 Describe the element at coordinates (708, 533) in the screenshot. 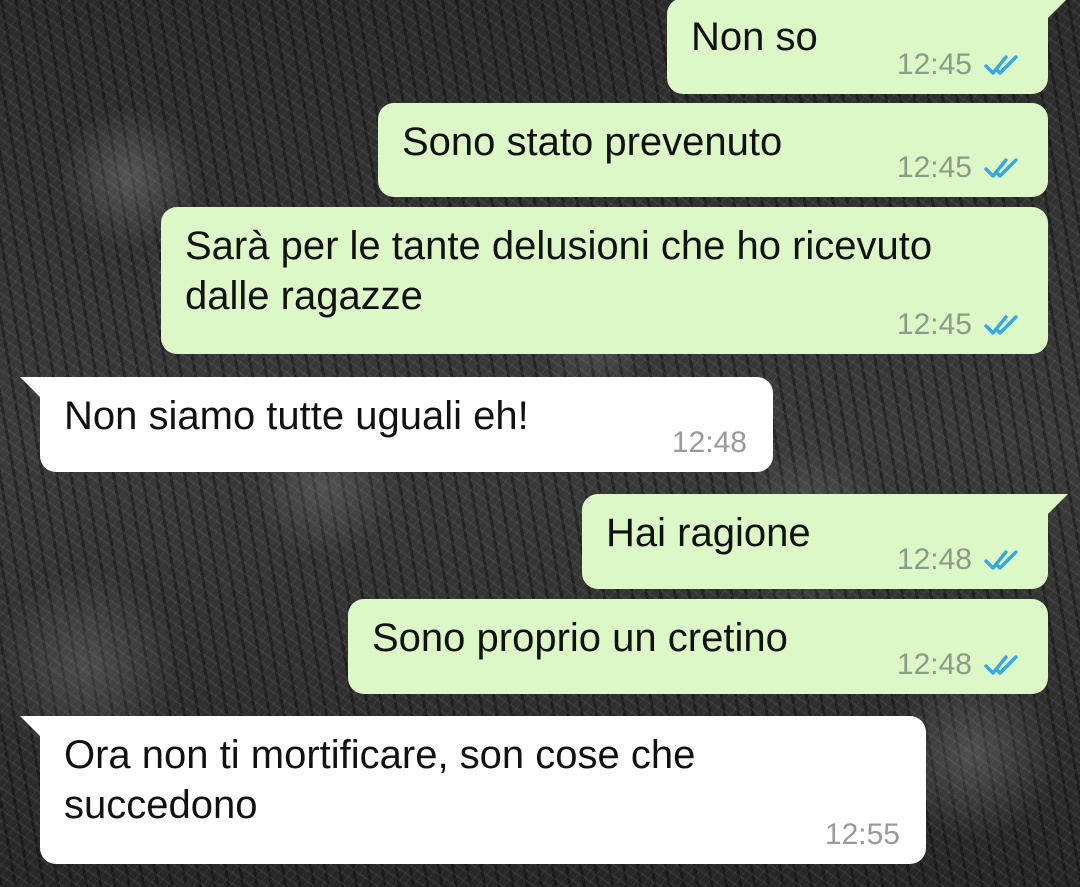

I see `message-text: Hai ragione` at that location.